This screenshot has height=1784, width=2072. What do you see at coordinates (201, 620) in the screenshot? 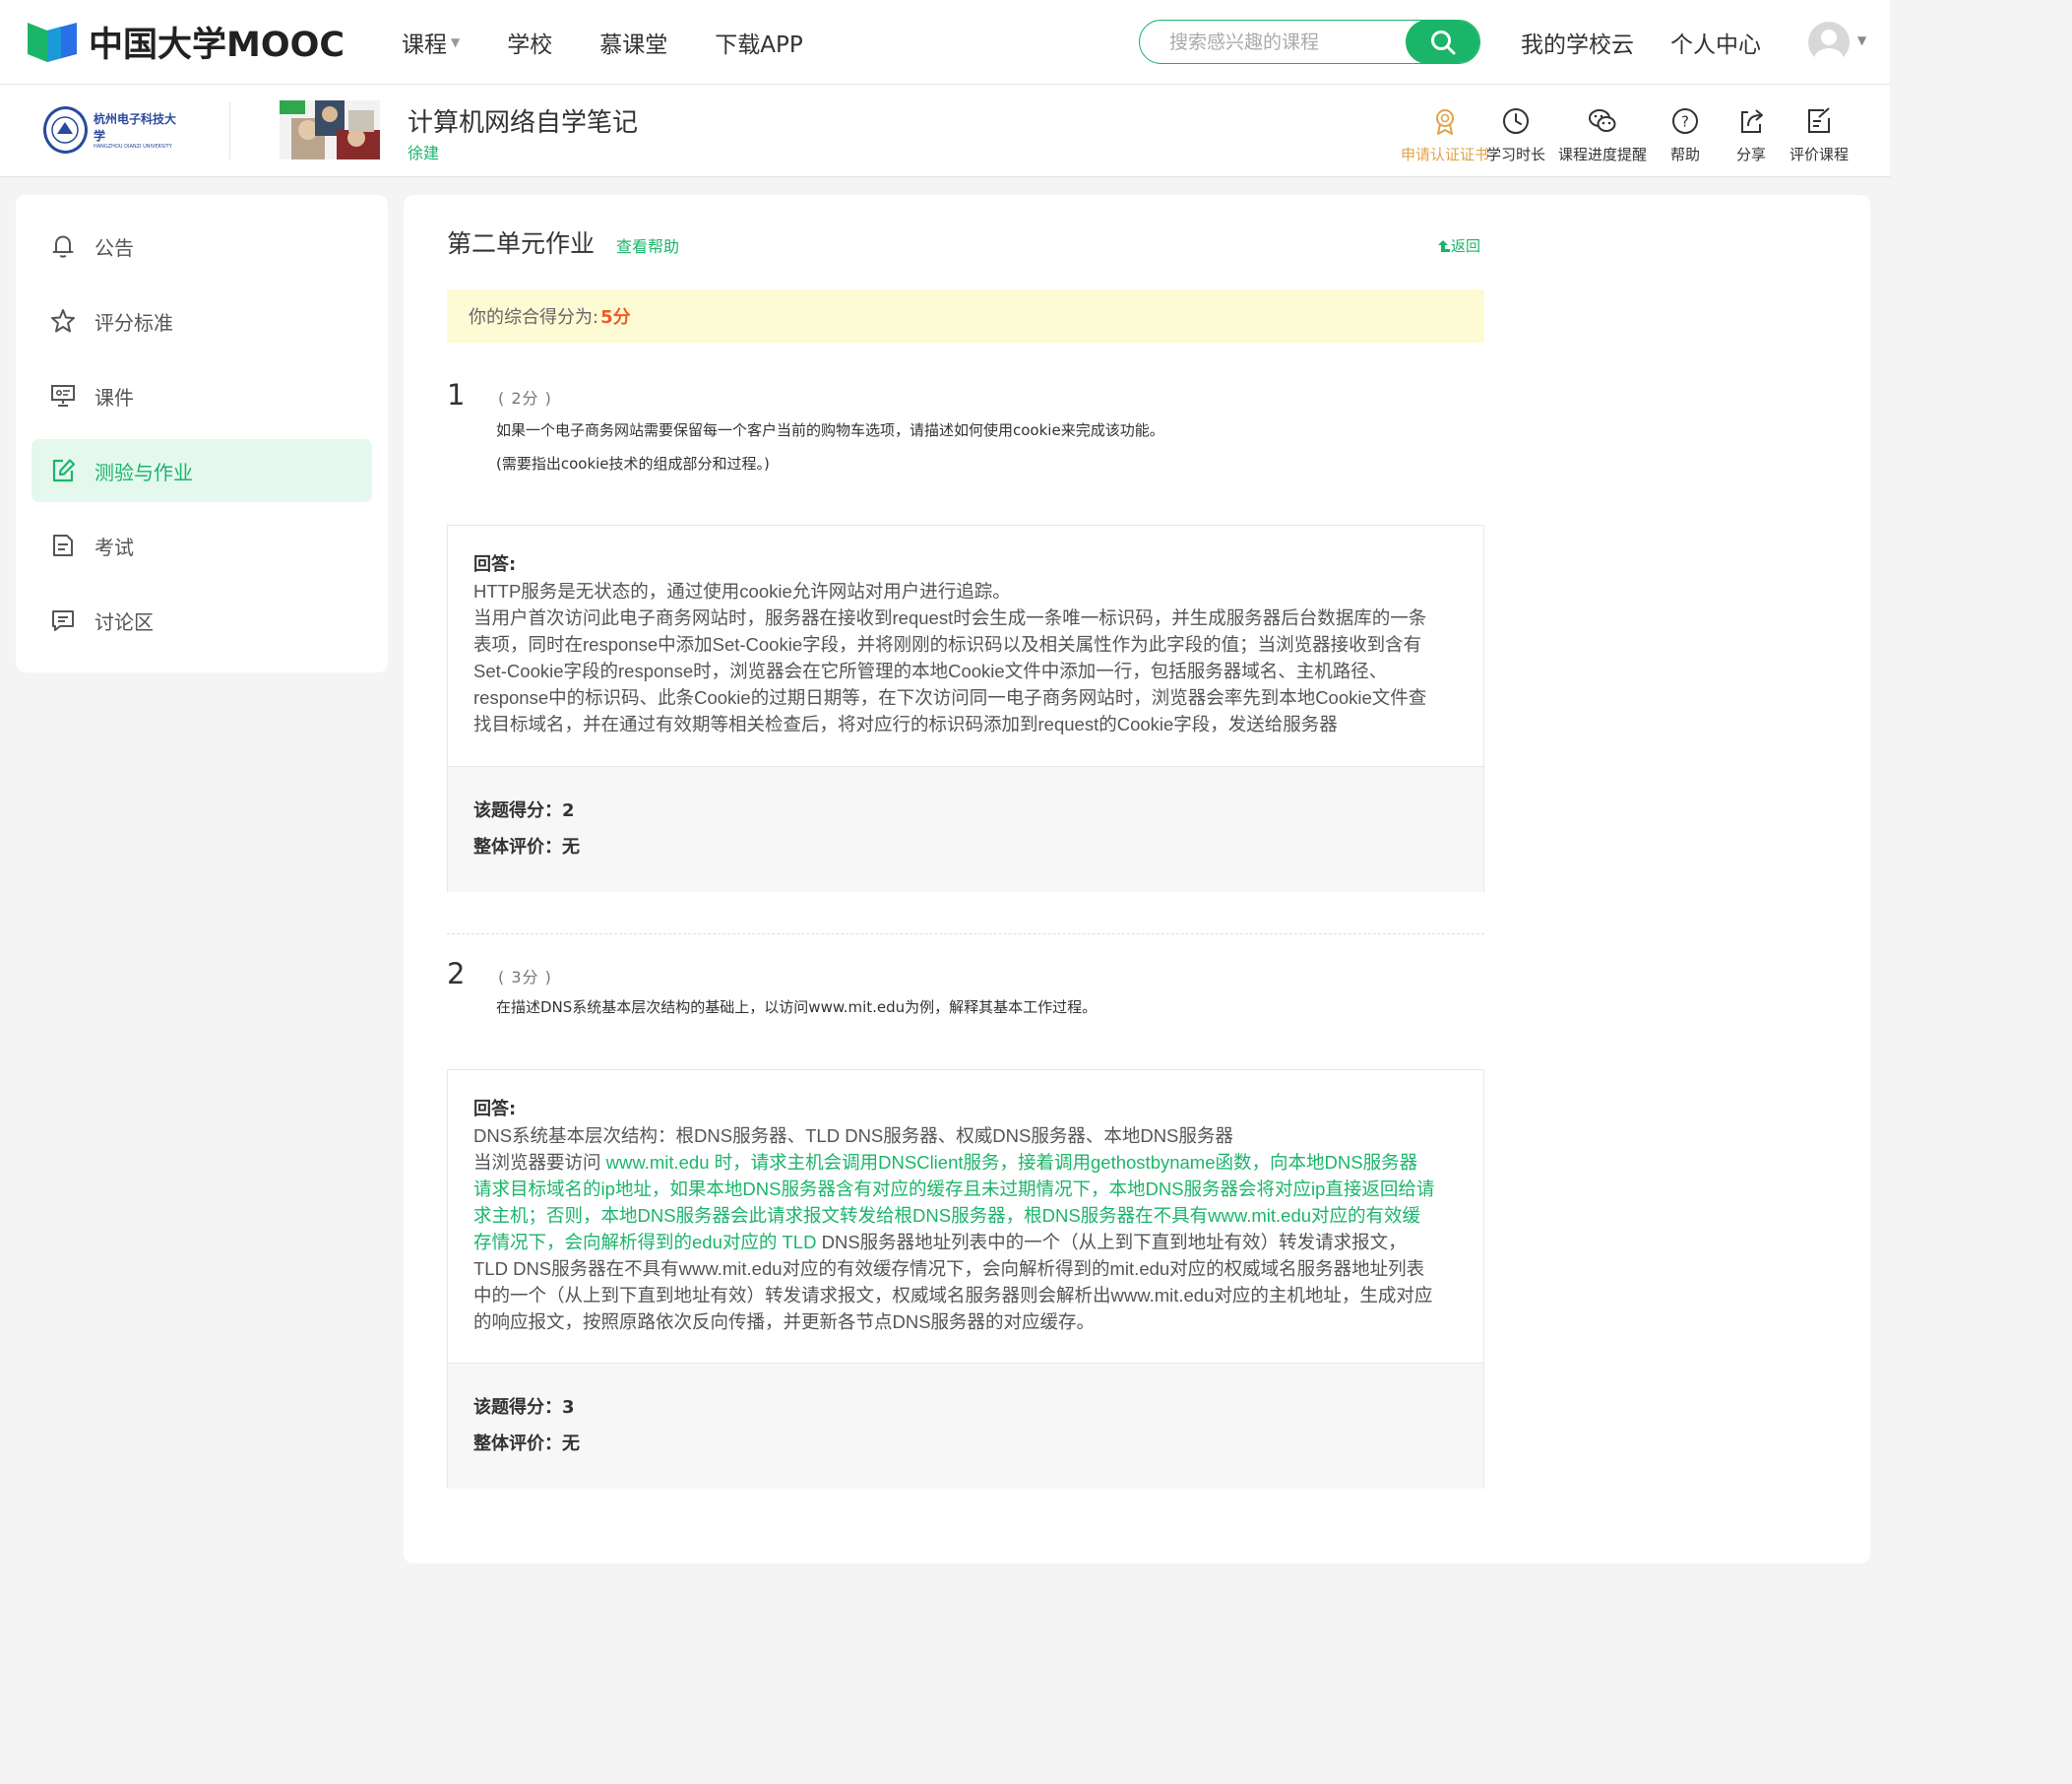
I see `sidebar-item-discussion: 讨论区` at bounding box center [201, 620].